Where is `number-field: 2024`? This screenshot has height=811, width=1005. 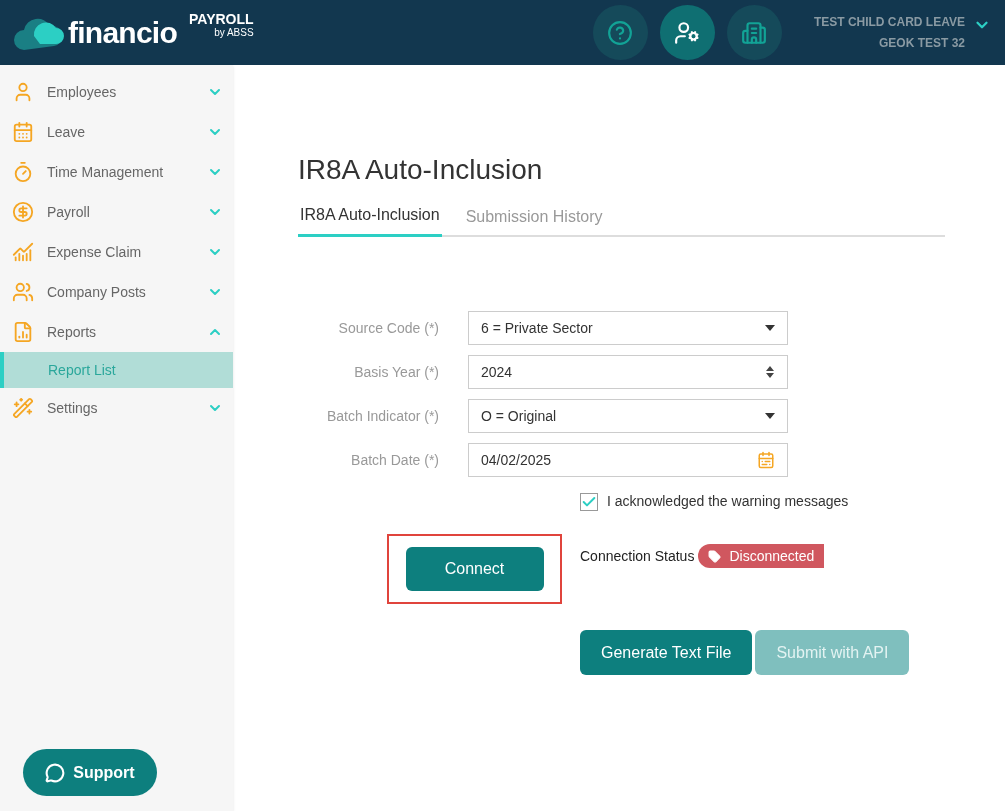
number-field: 2024 is located at coordinates (628, 372).